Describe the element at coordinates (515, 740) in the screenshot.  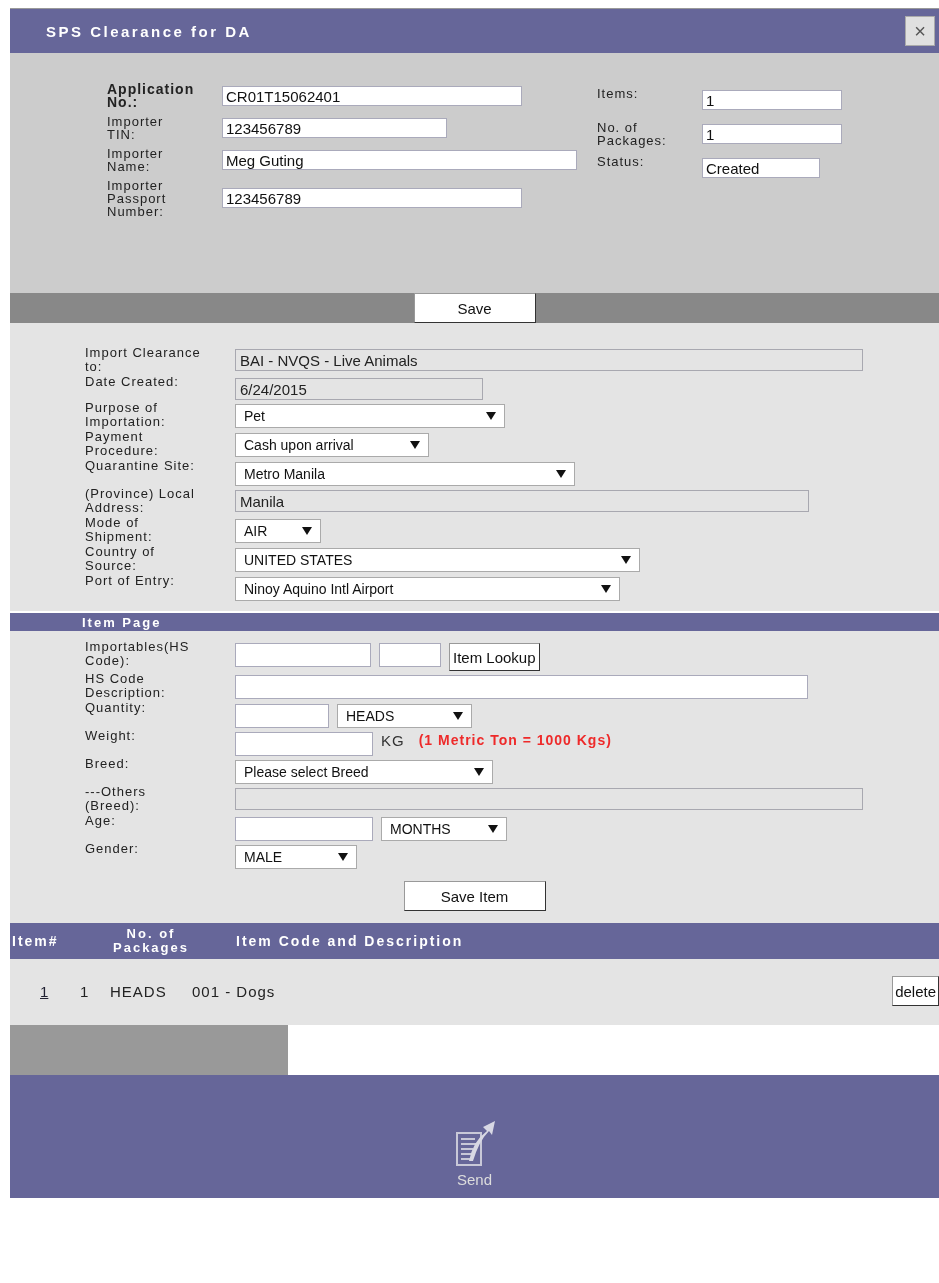
I see `conversion-note: (1 Metric Ton = 1000 Kgs)` at that location.